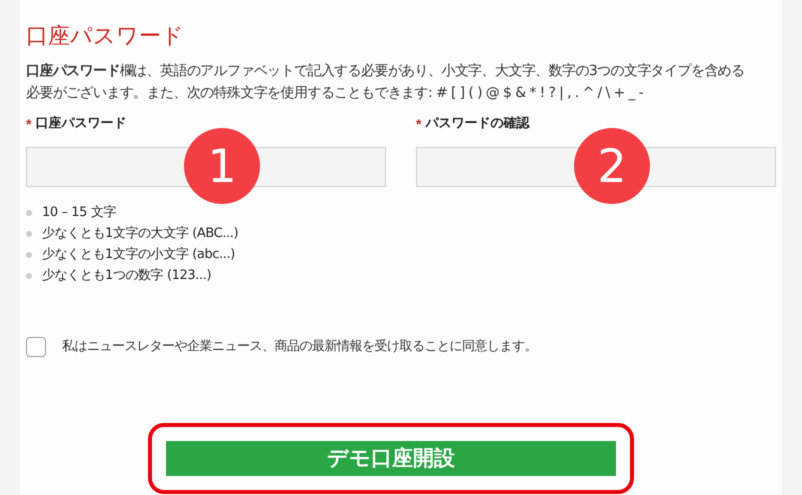 This screenshot has height=495, width=802. I want to click on section-heading: 口座パスワード, so click(105, 37).